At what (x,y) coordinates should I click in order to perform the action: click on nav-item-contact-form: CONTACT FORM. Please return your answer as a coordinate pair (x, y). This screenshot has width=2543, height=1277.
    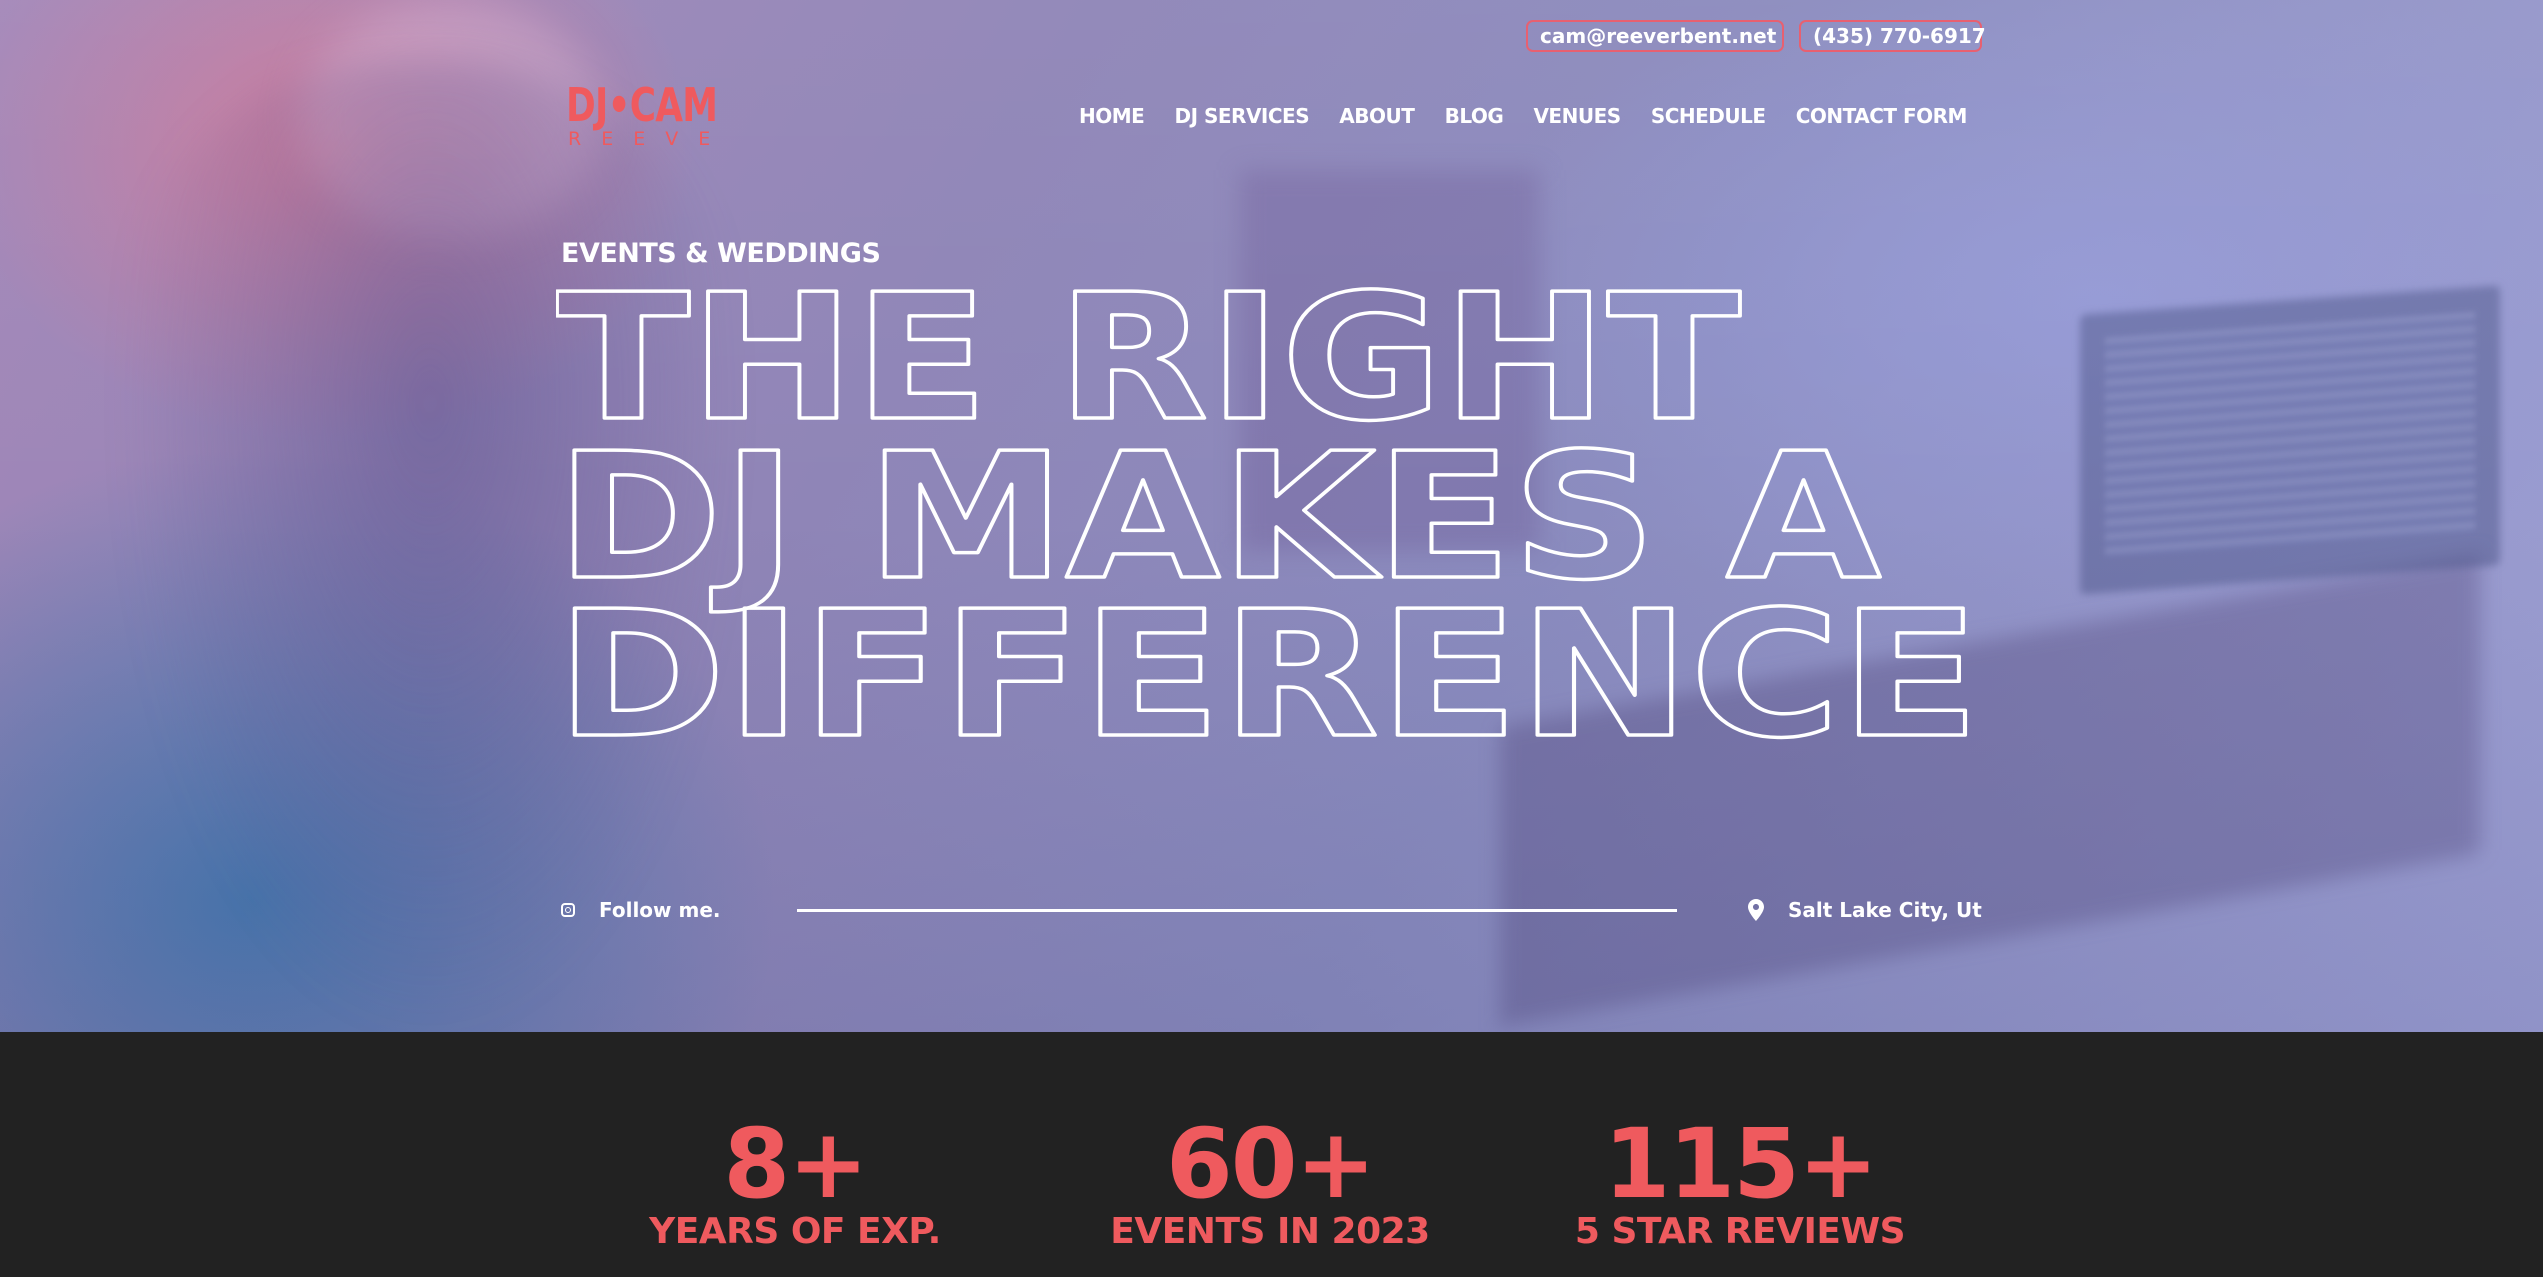
    Looking at the image, I should click on (1882, 116).